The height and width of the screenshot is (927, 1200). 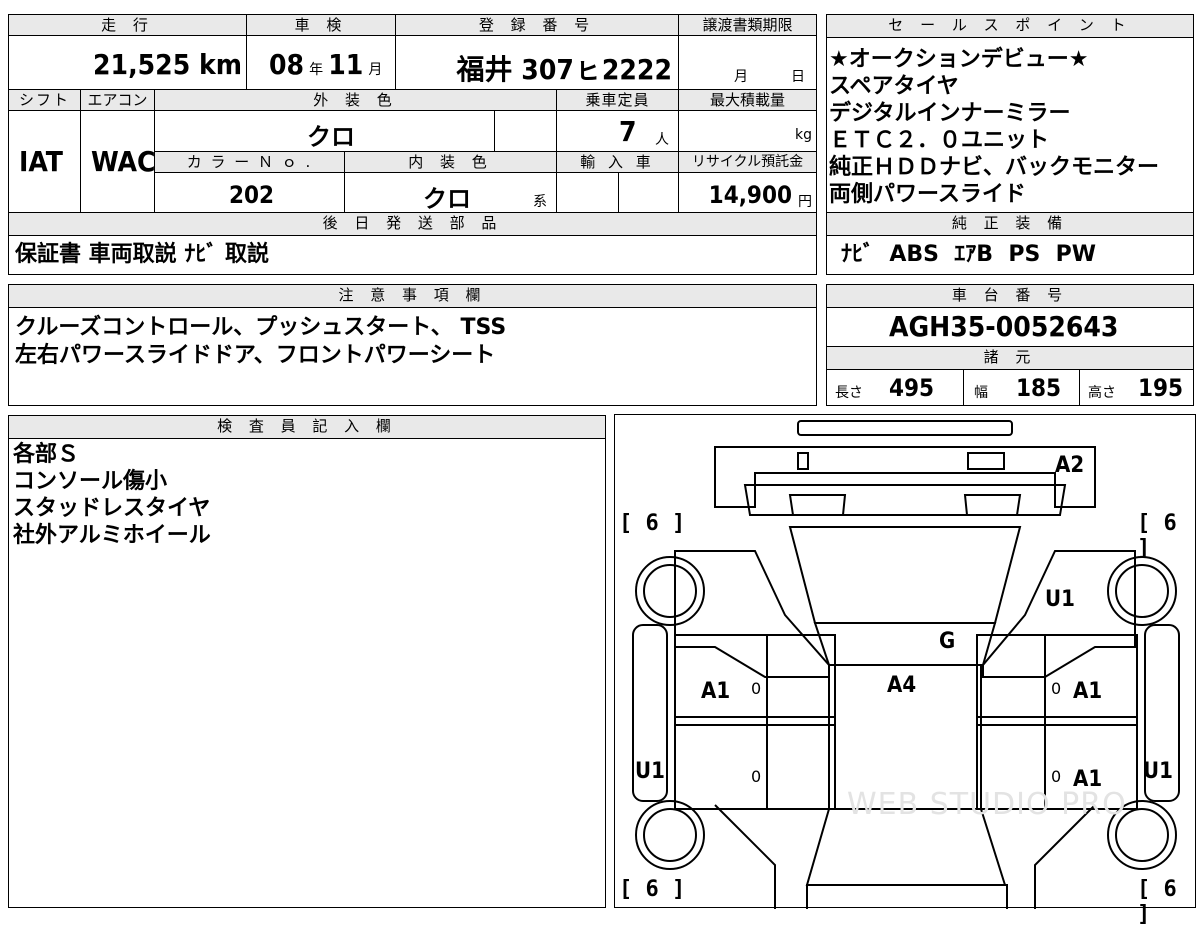 I want to click on marker-zero-1: 0, so click(x=756, y=688).